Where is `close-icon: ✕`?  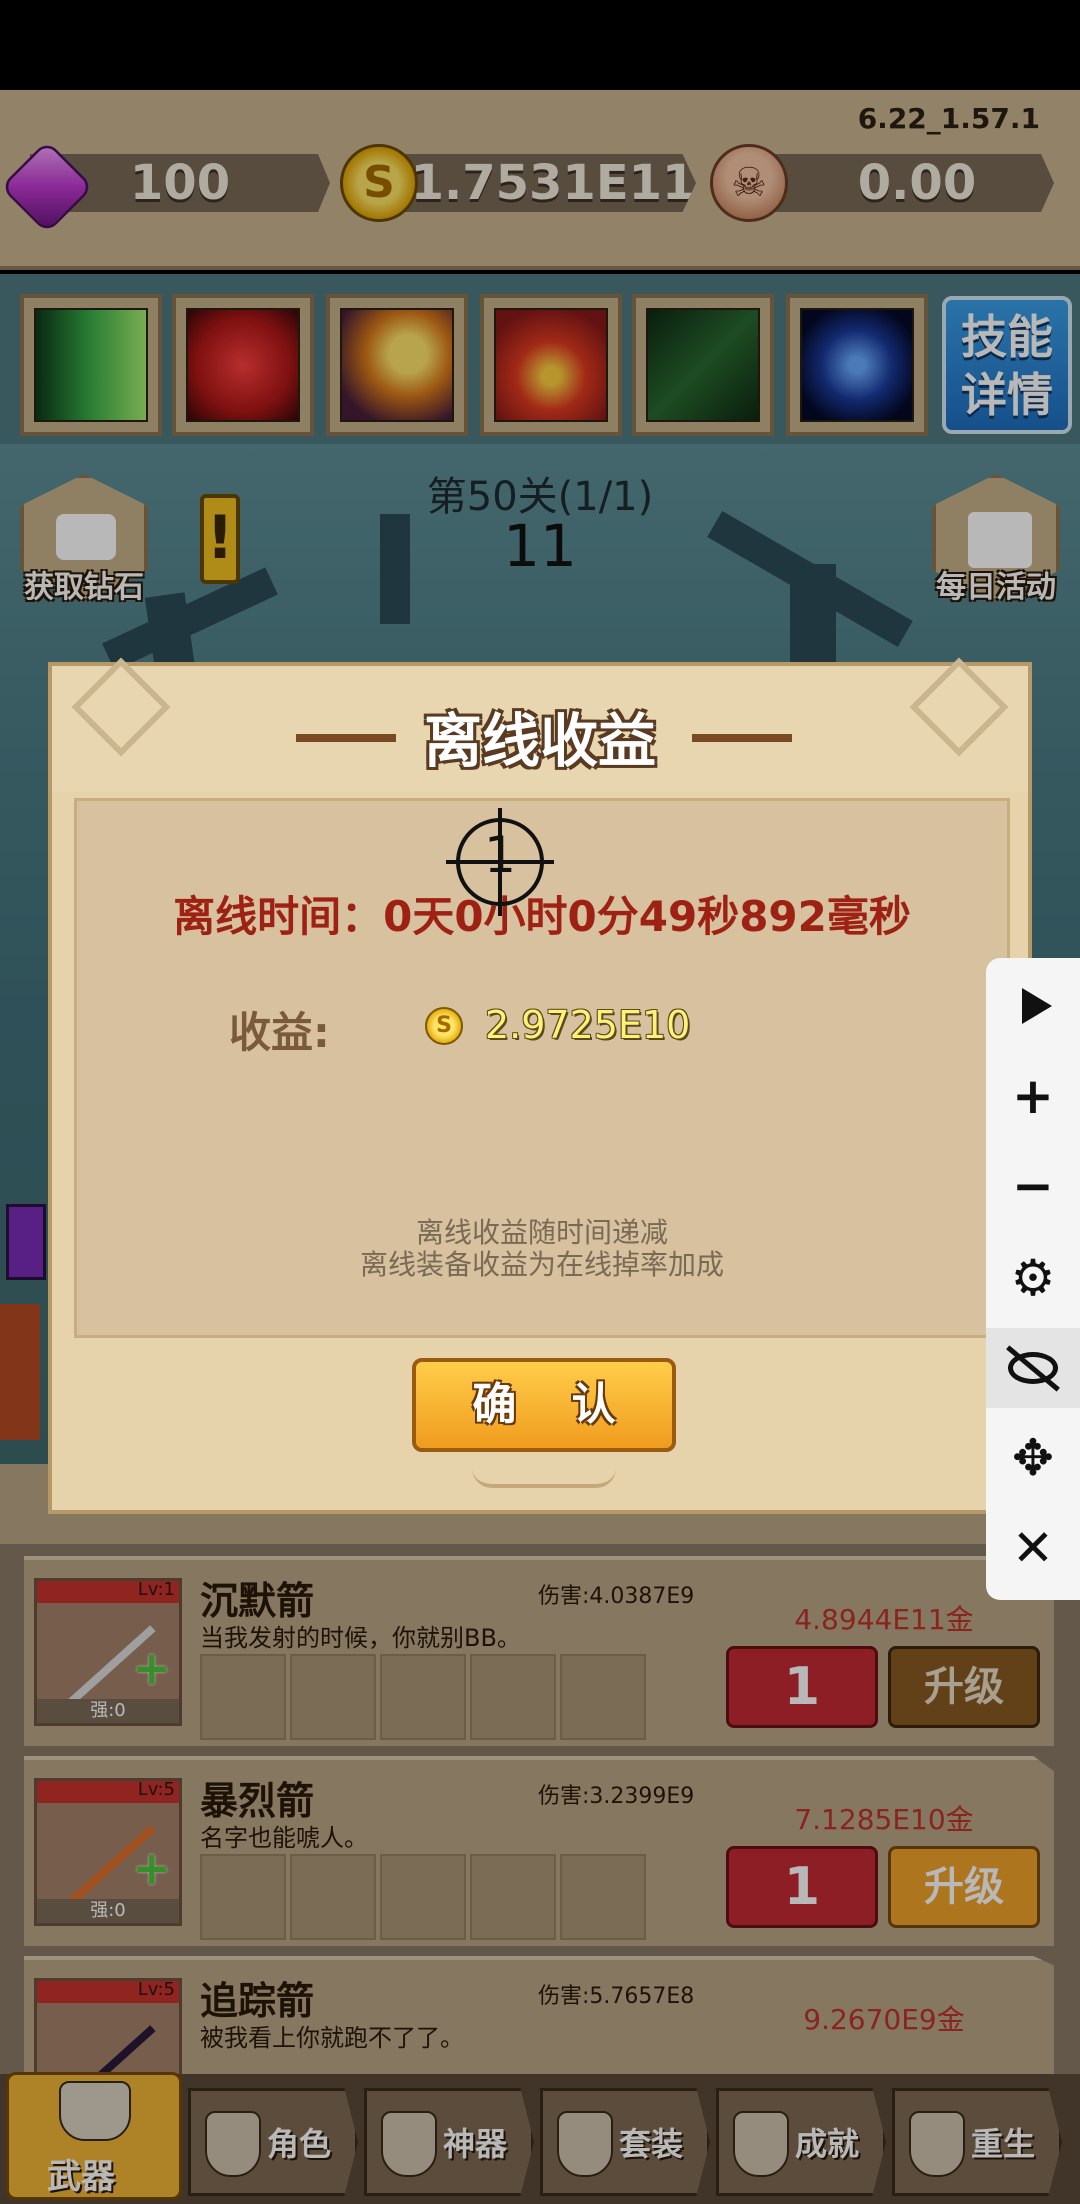 close-icon: ✕ is located at coordinates (1033, 1548).